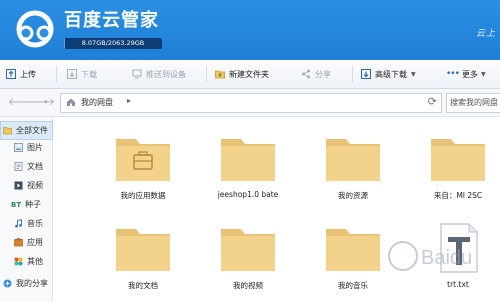 The image size is (500, 303). I want to click on sidebar-item-all-files: 全部文件, so click(26, 130).